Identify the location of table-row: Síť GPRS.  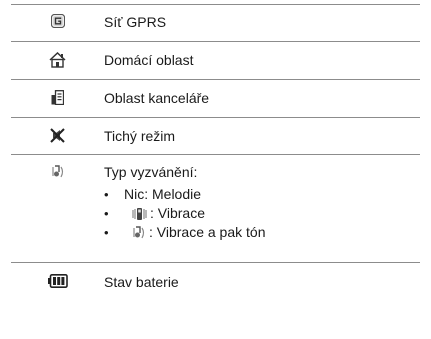
(215, 22).